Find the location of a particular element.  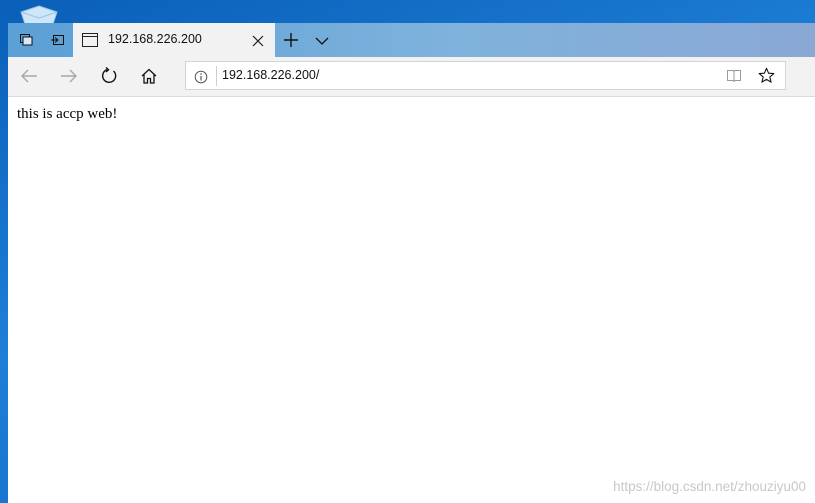

tab-active: 192.168.226.200 is located at coordinates (174, 40).